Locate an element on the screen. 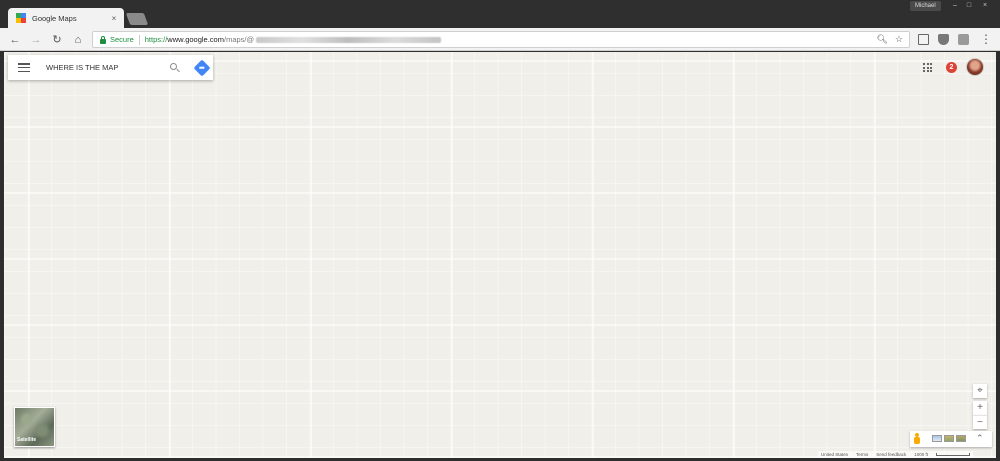  omnibox-icons: 🔍︎ ☆ is located at coordinates (889, 39).